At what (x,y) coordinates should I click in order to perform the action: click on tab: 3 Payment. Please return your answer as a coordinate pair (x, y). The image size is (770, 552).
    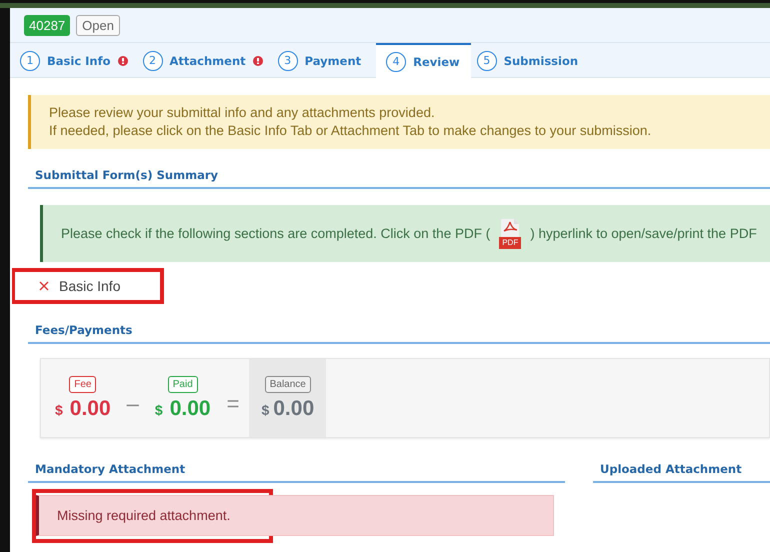
    Looking at the image, I should click on (324, 60).